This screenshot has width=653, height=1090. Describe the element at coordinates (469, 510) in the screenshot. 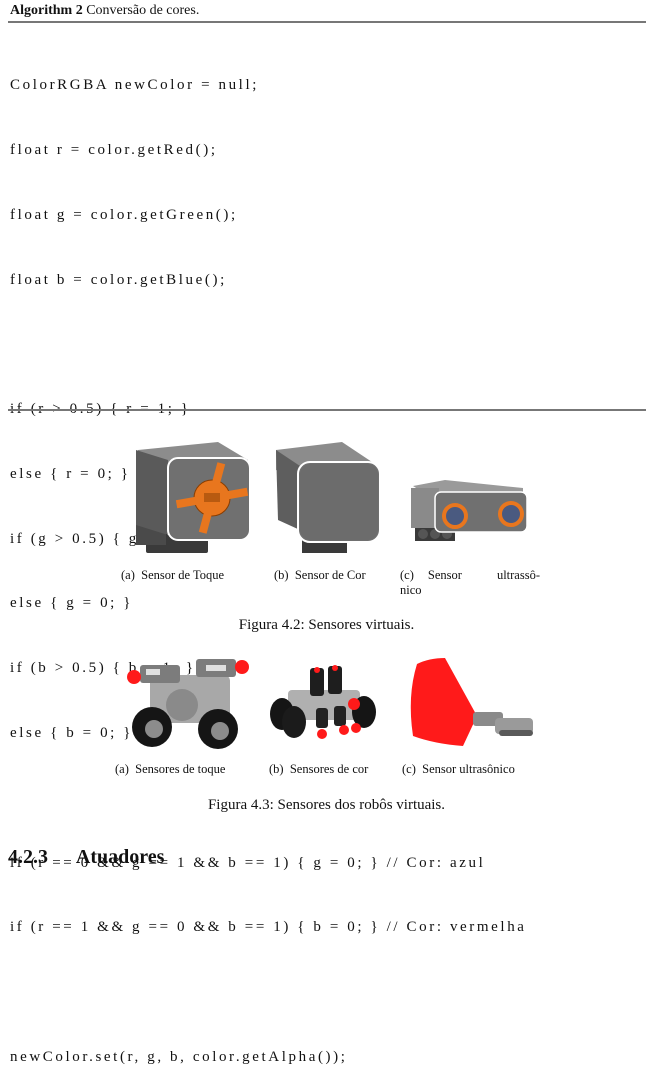

I see `ultrasonic-sensor-image` at that location.